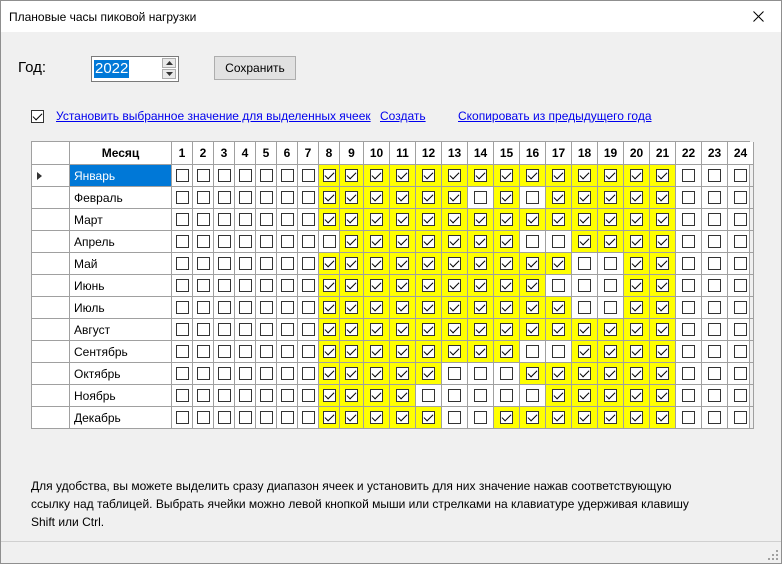  Describe the element at coordinates (121, 242) in the screenshot. I see `month-cell: Апрель` at that location.